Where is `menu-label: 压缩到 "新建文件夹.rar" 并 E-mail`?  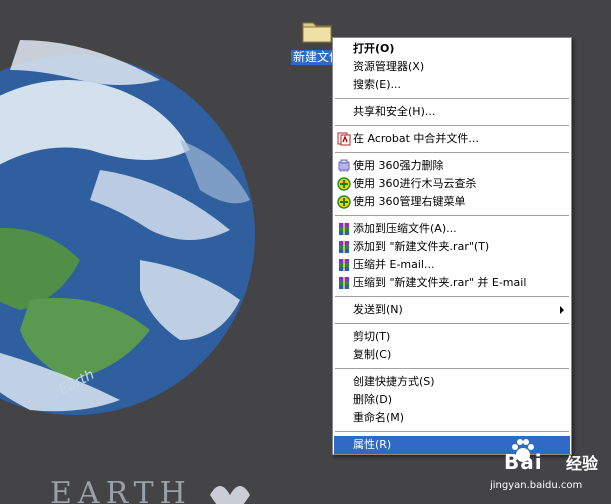 menu-label: 压缩到 "新建文件夹.rar" 并 E-mail is located at coordinates (440, 282).